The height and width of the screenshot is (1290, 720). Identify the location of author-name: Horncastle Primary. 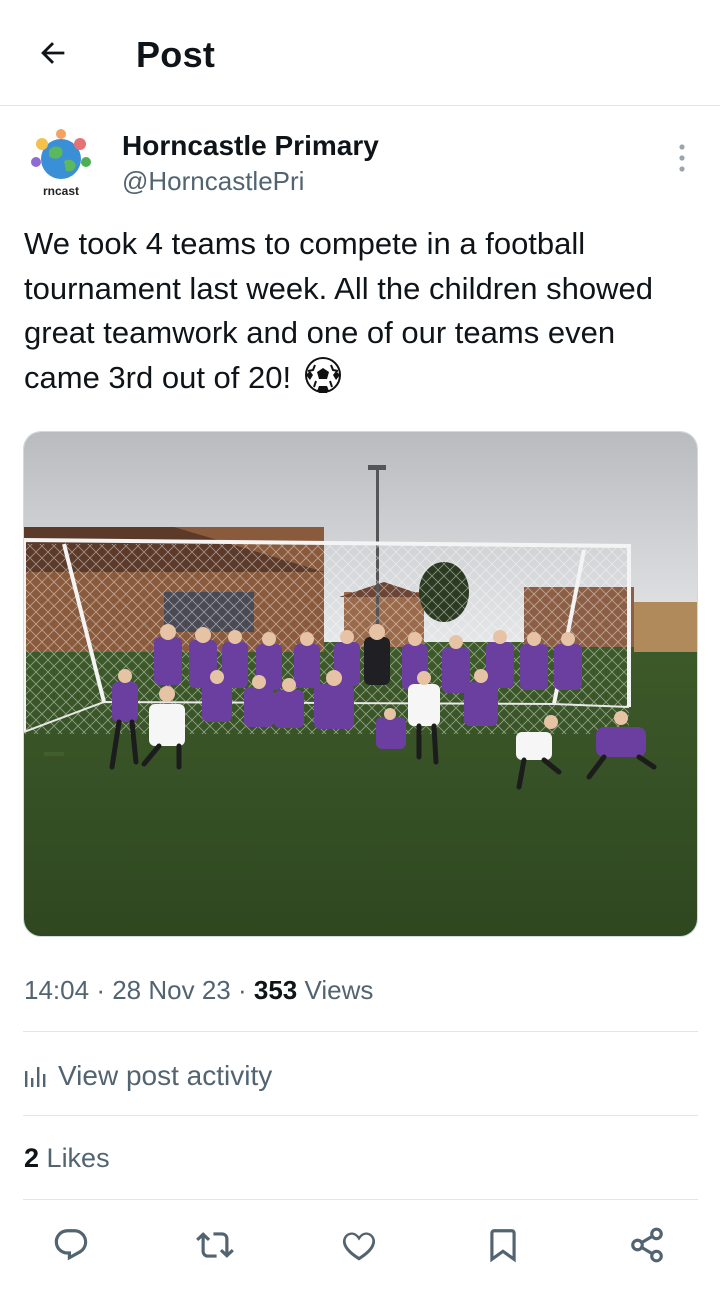
(250, 146).